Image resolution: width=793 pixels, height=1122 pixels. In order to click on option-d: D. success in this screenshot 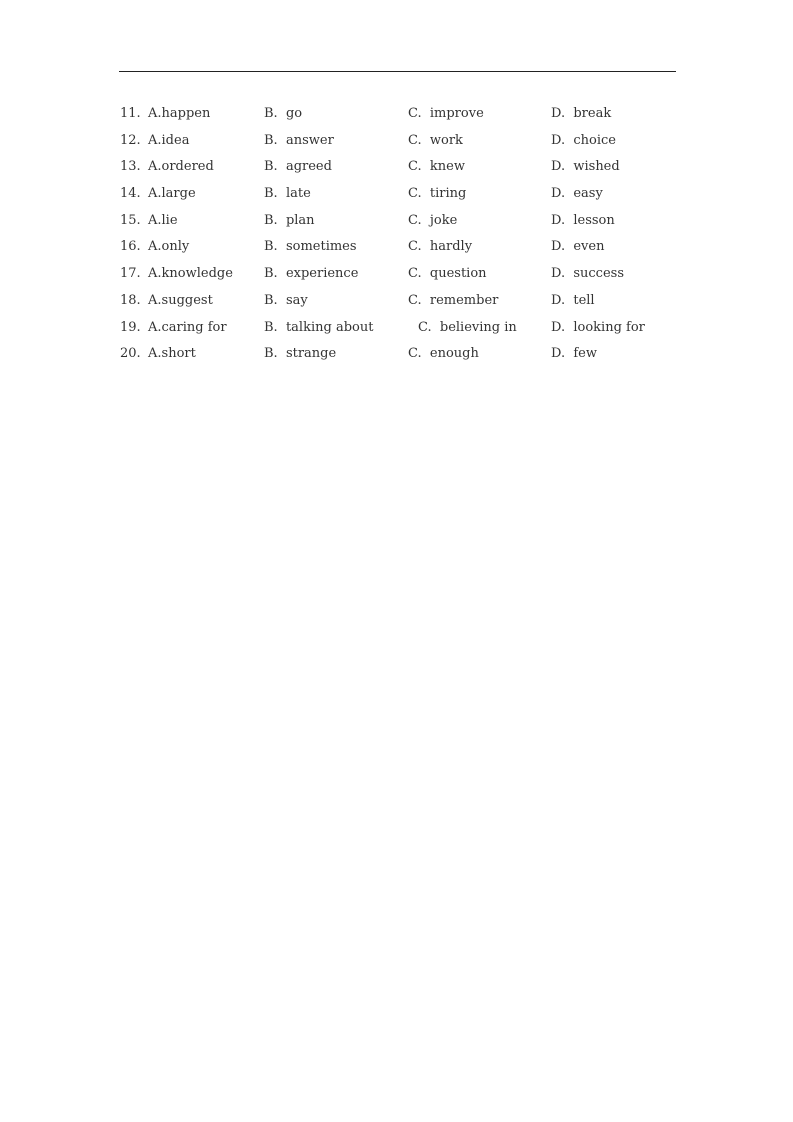, I will do `click(587, 274)`.